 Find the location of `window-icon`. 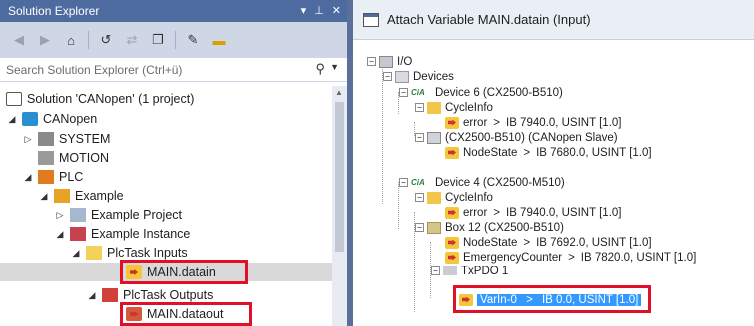

window-icon is located at coordinates (371, 19).